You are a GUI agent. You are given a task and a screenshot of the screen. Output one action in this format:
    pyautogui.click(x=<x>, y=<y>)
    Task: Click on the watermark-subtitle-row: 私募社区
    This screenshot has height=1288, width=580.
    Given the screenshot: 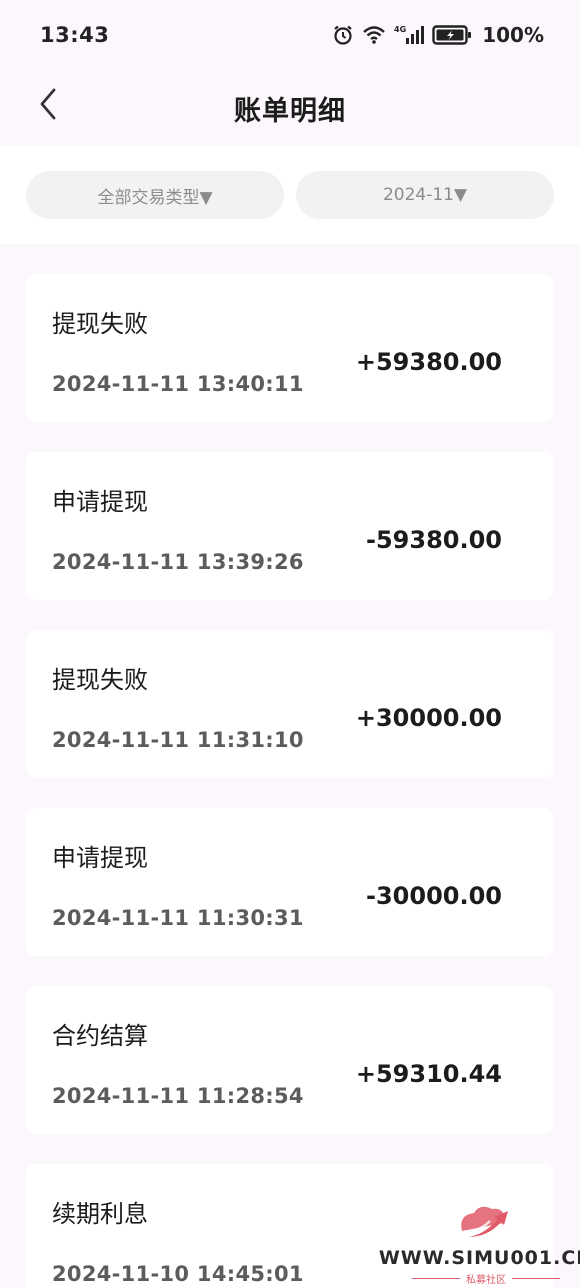 What is the action you would take?
    pyautogui.click(x=486, y=1278)
    